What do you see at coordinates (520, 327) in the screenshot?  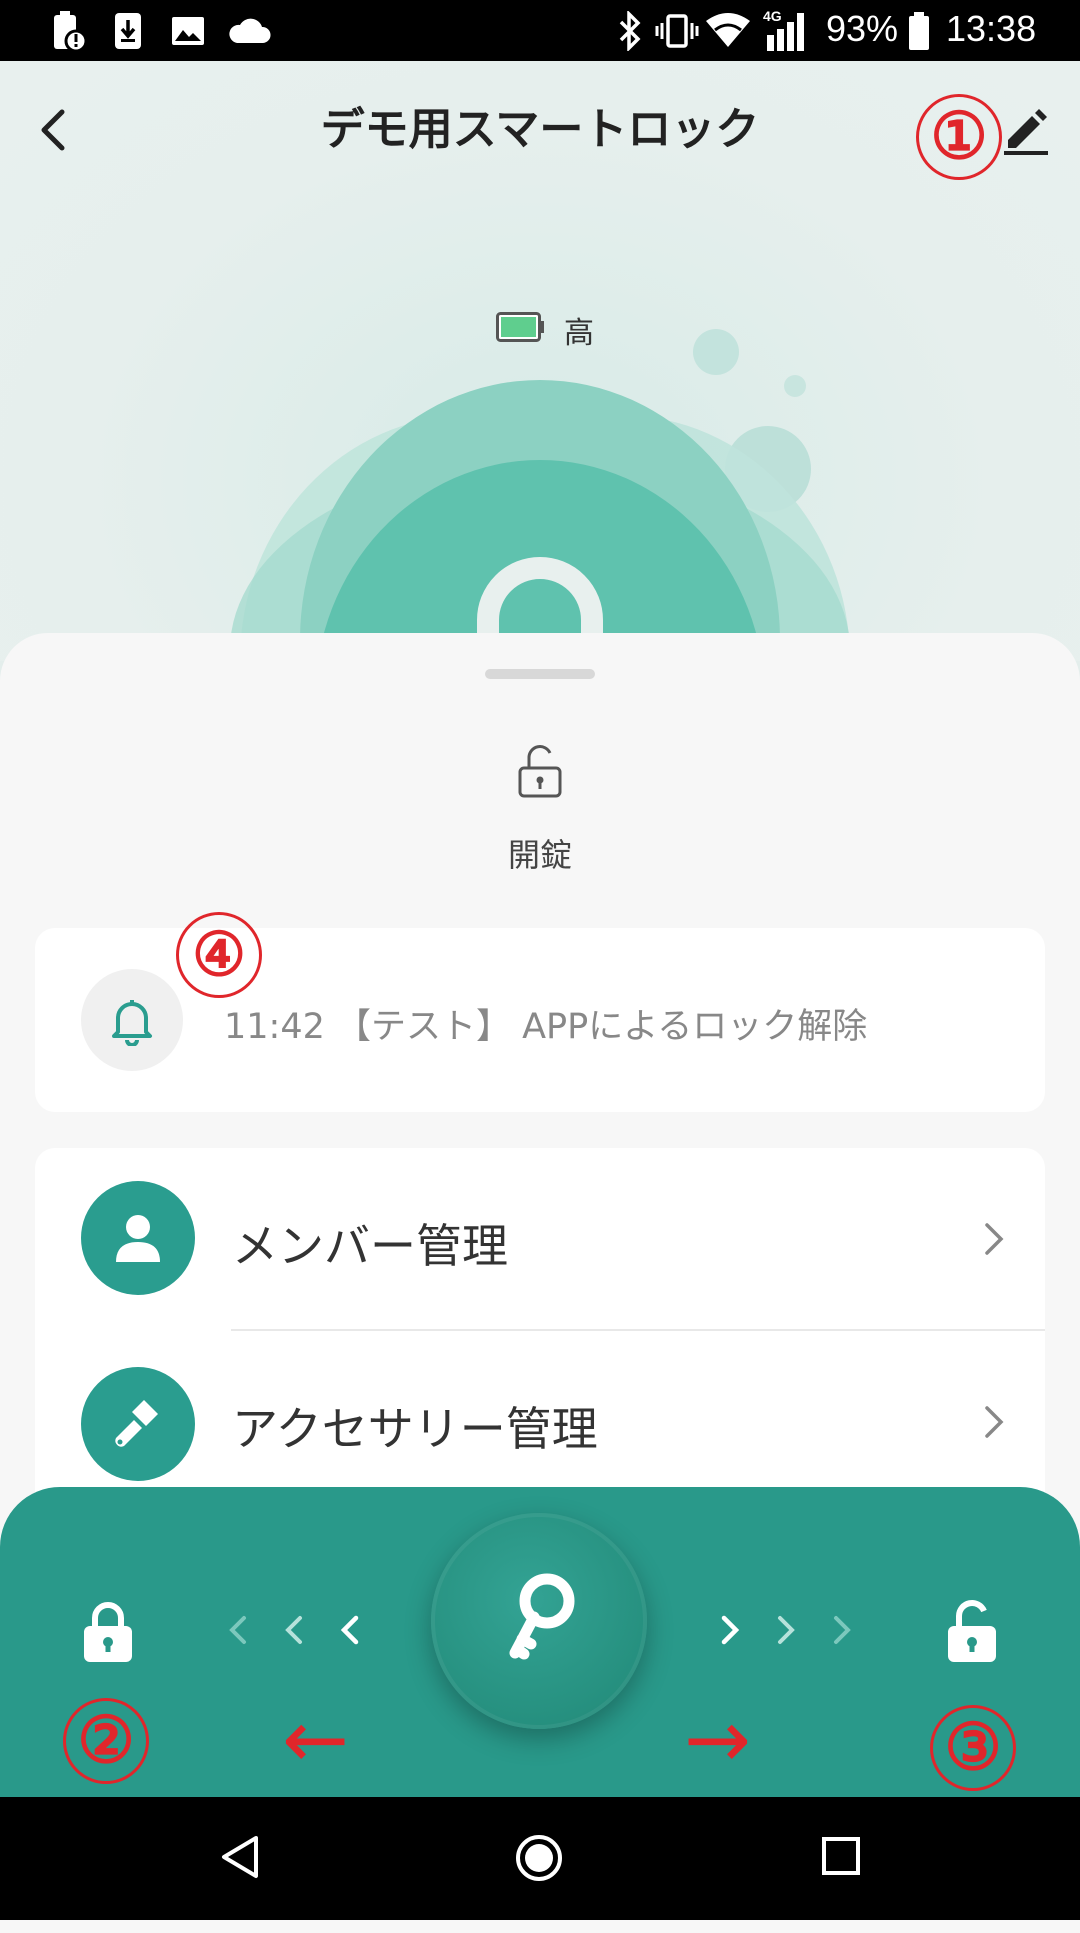 I see `device-battery-icon` at bounding box center [520, 327].